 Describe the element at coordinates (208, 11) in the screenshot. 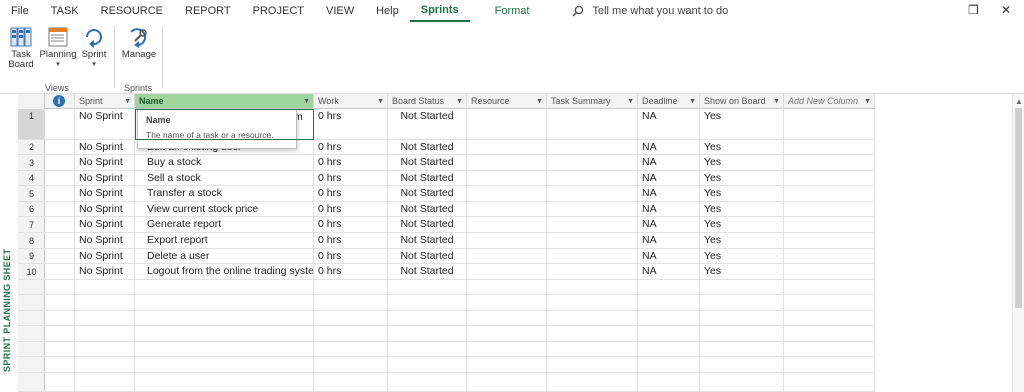

I see `menu-report: REPORT` at that location.